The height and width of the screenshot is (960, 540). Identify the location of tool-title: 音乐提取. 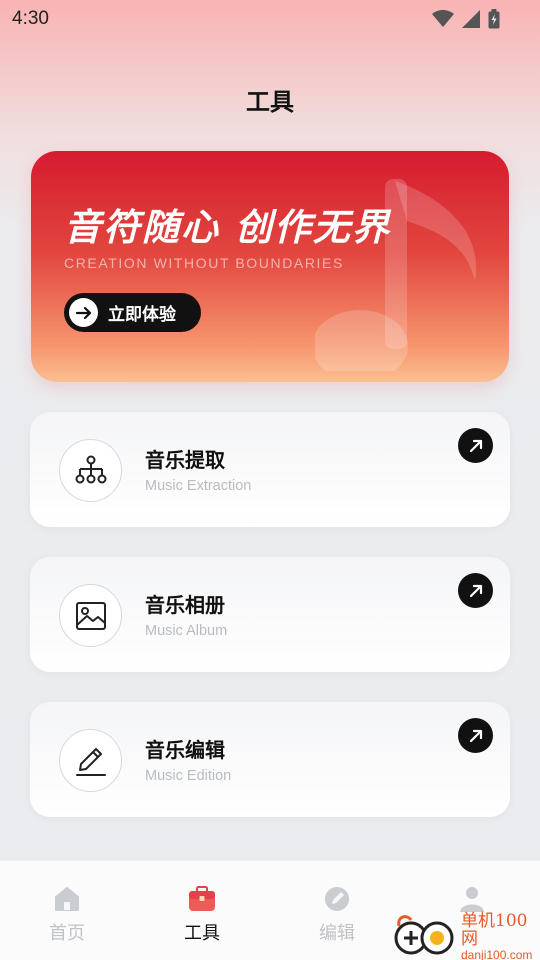
(185, 460).